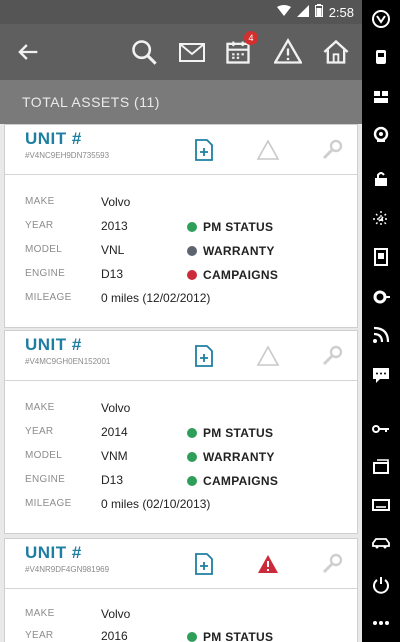 Image resolution: width=400 pixels, height=642 pixels. I want to click on key-icon, so click(380, 429).